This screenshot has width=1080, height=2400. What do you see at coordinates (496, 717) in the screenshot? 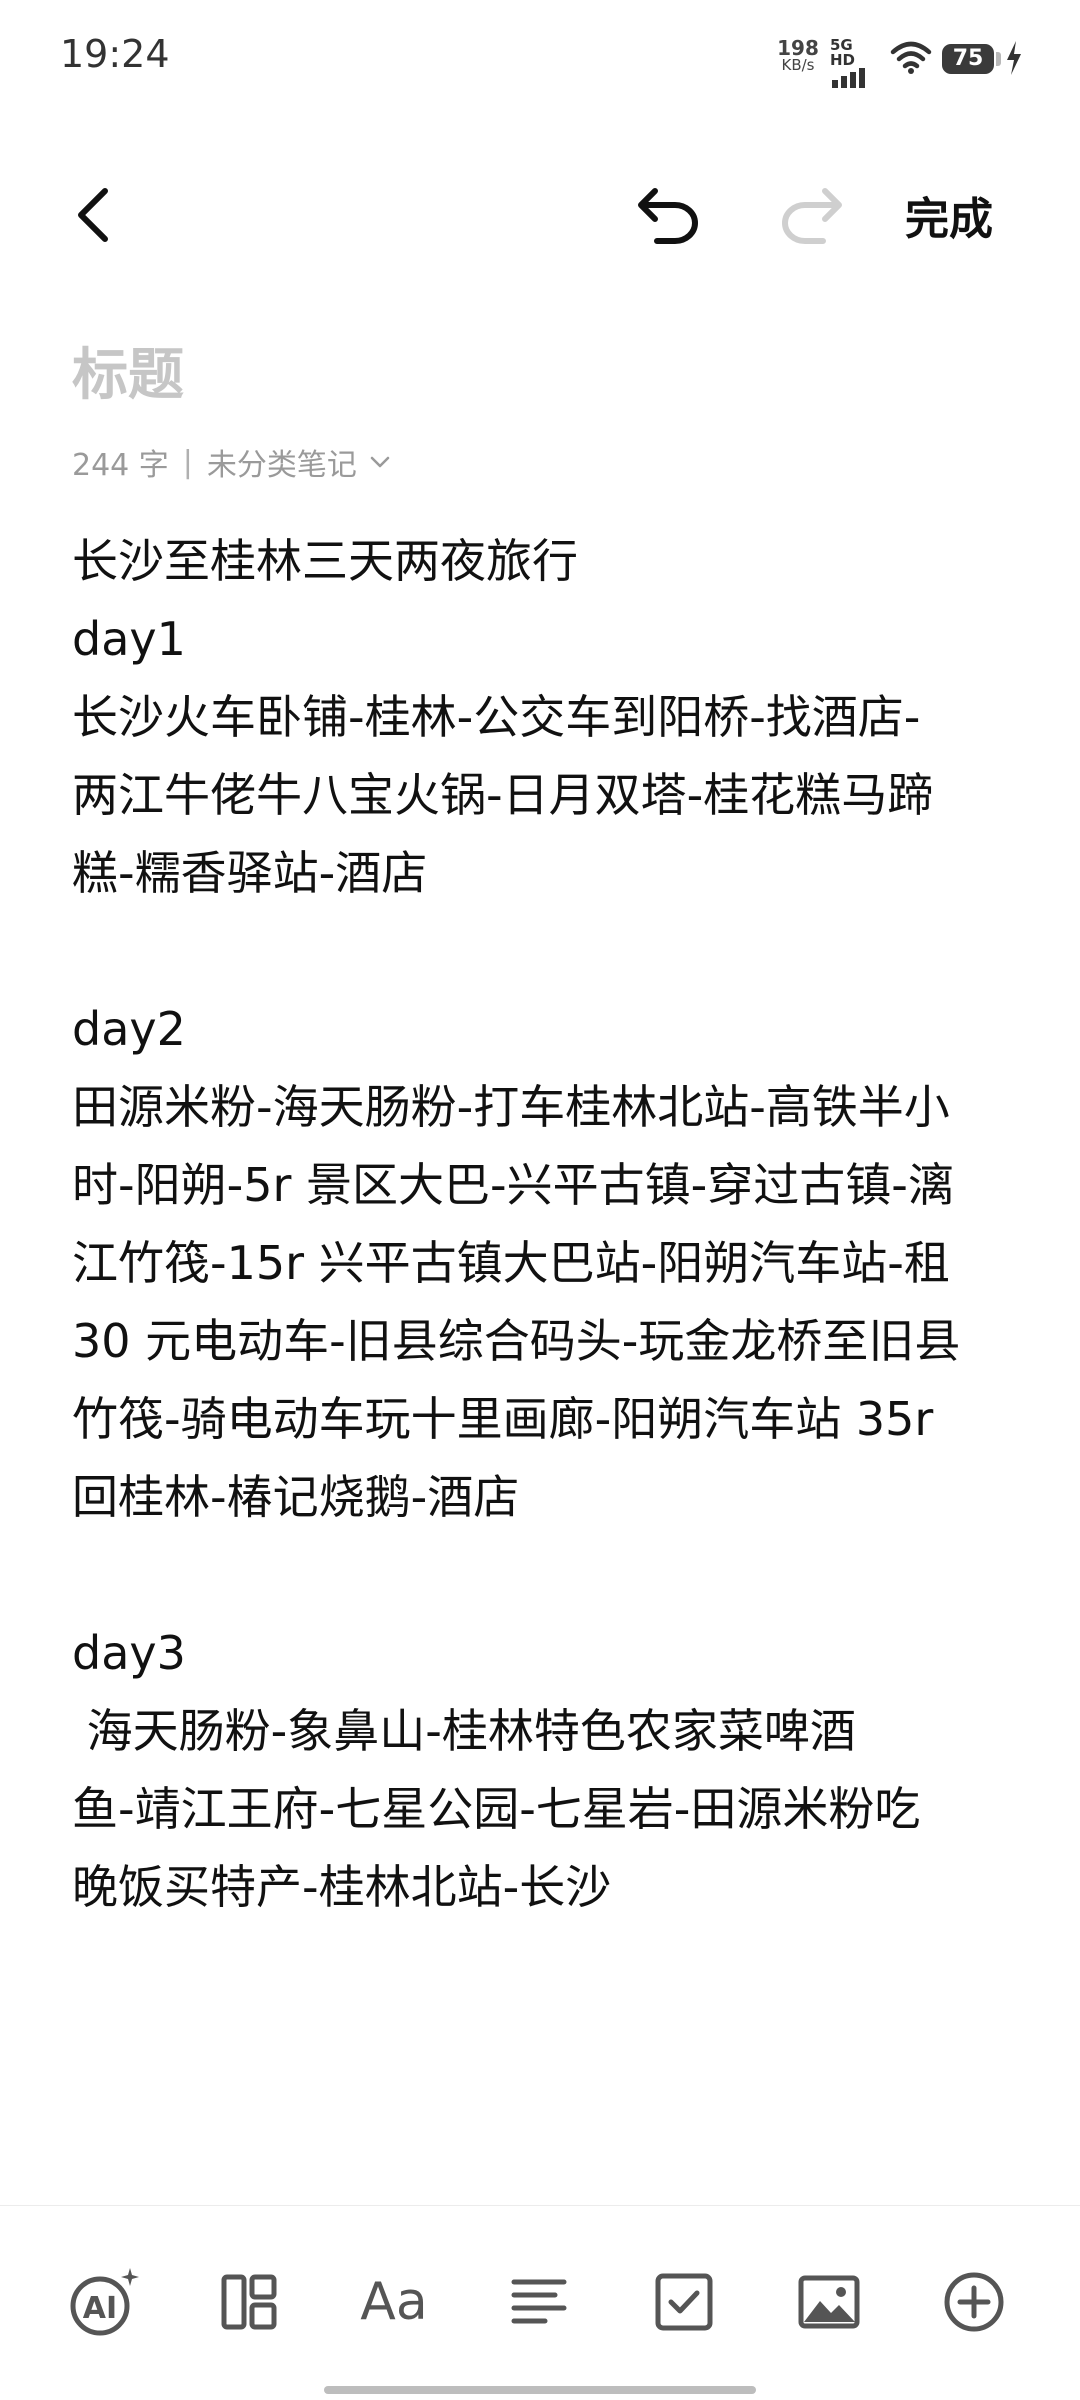
I see `note-line: 长沙火车卧铺-桂林-公交车到阳桥-找酒店-` at bounding box center [496, 717].